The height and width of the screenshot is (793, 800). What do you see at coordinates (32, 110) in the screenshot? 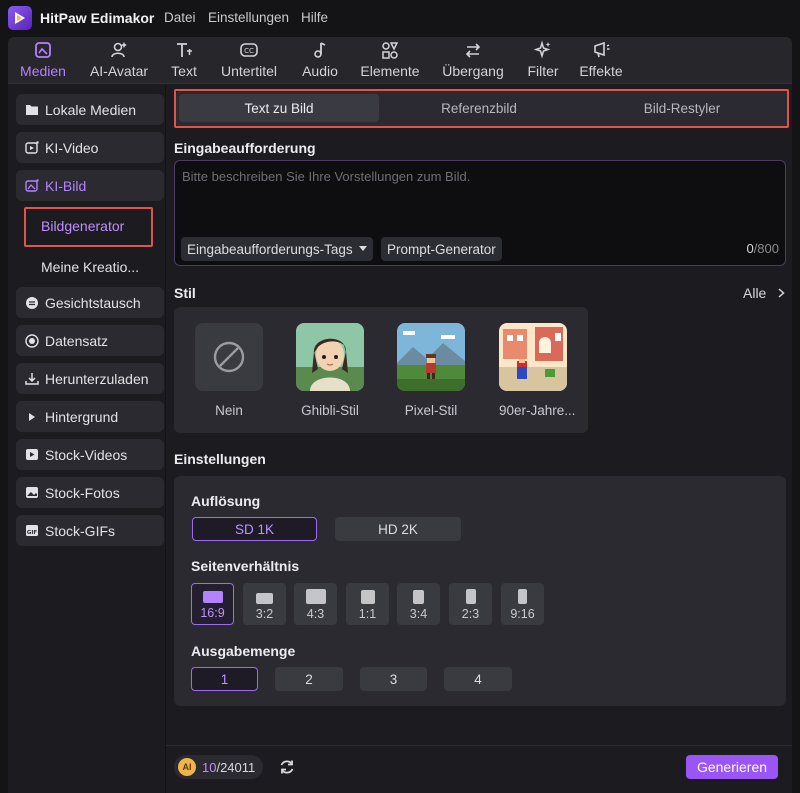
I see `folder-icon` at bounding box center [32, 110].